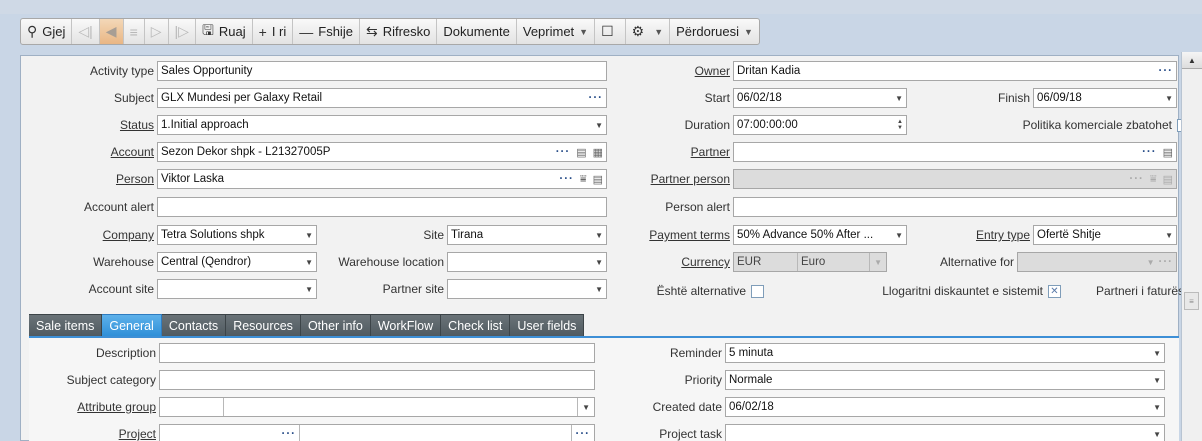 The height and width of the screenshot is (441, 1202). Describe the element at coordinates (382, 125) in the screenshot. I see `status-select: 1.Initial approach ▼` at that location.